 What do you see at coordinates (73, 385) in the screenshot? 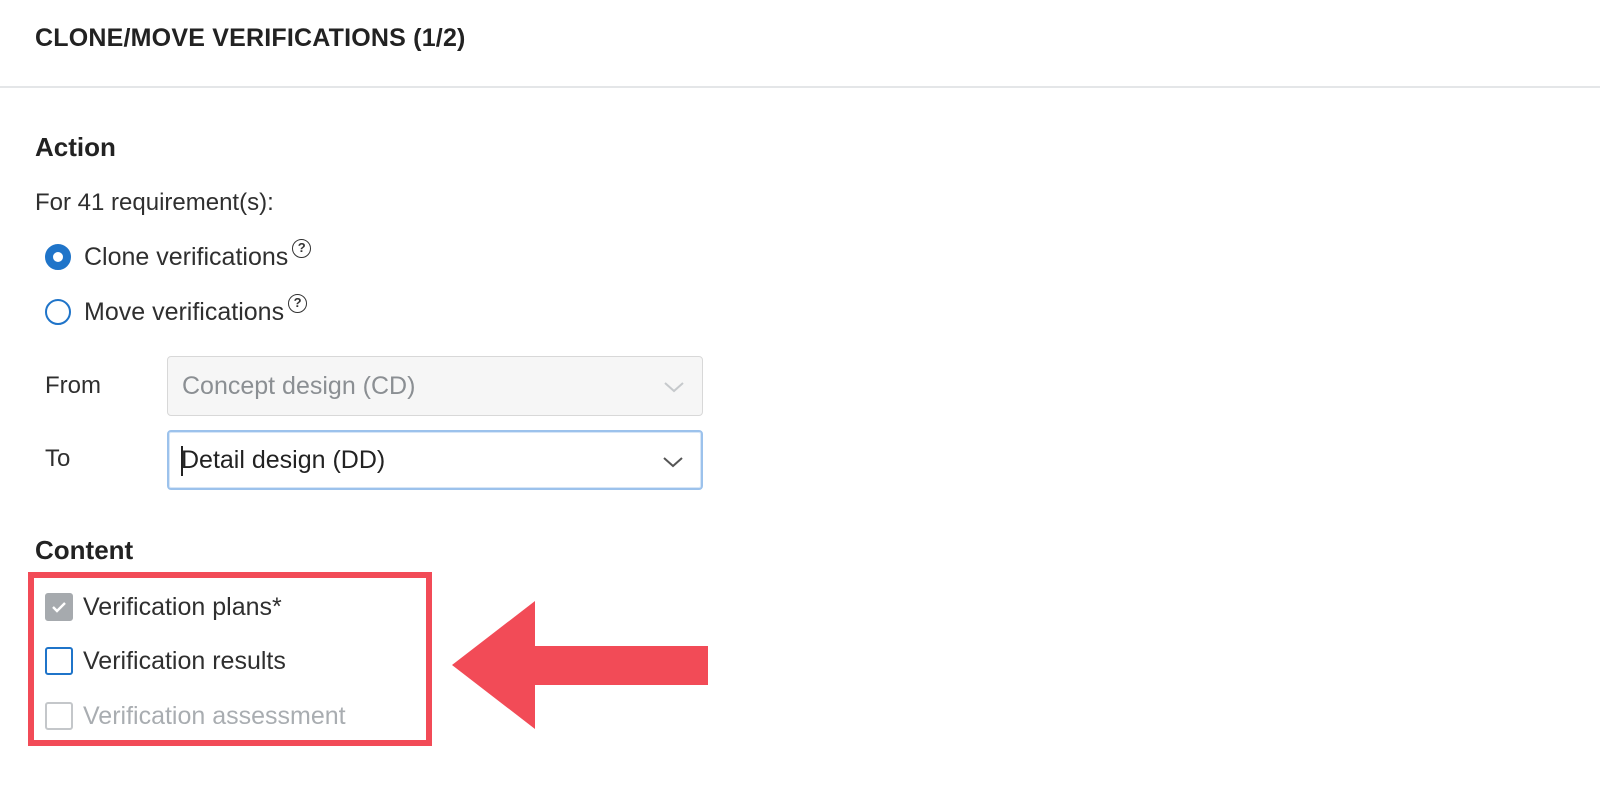
I see `from-label: From` at bounding box center [73, 385].